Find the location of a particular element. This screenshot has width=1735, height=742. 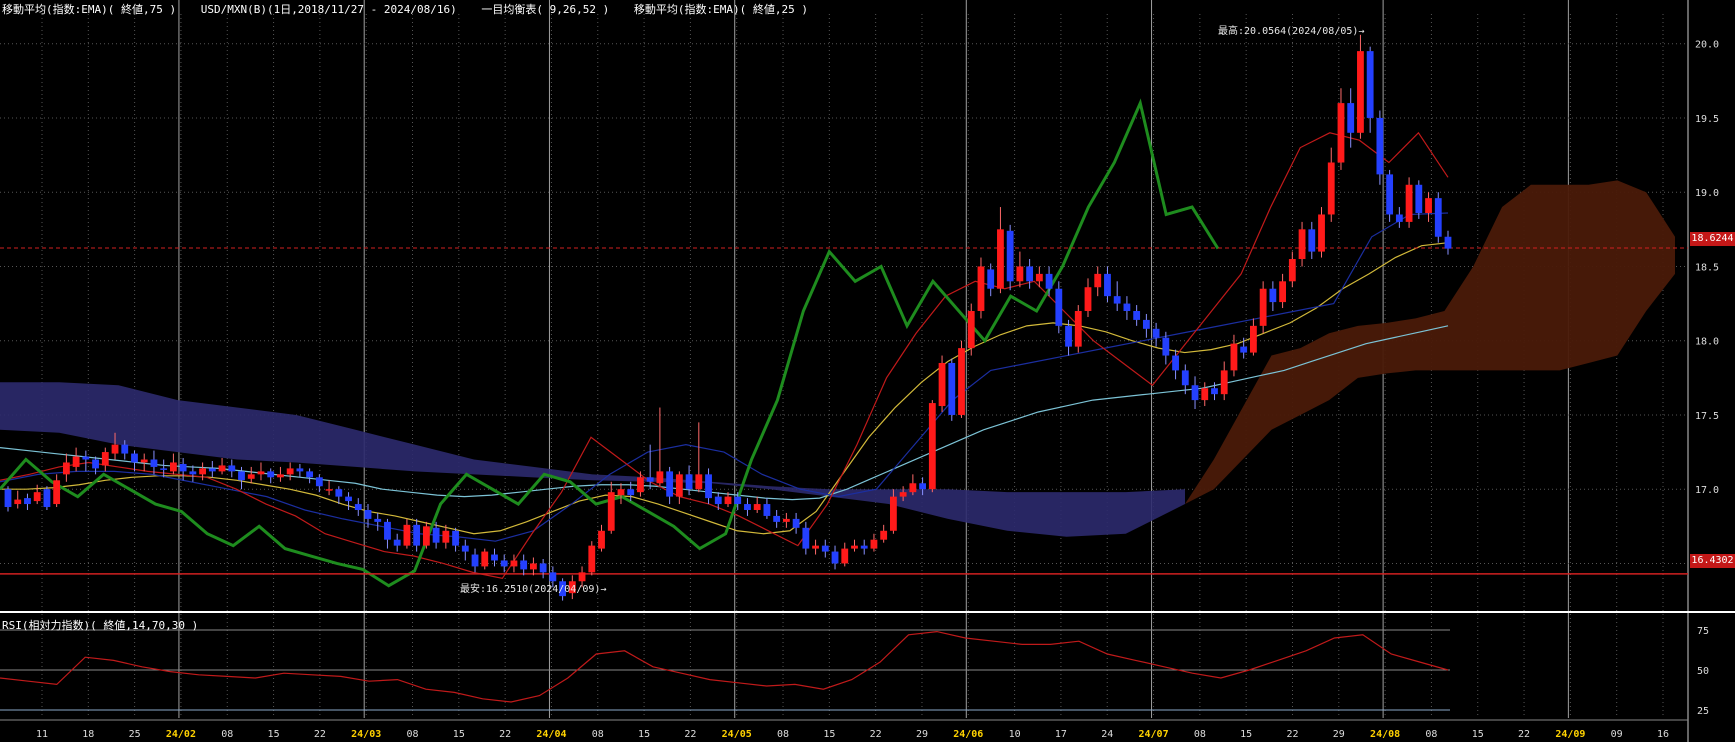

ichimoku-legend: 一目均衡表( 9,26,52 ) is located at coordinates (545, 9).